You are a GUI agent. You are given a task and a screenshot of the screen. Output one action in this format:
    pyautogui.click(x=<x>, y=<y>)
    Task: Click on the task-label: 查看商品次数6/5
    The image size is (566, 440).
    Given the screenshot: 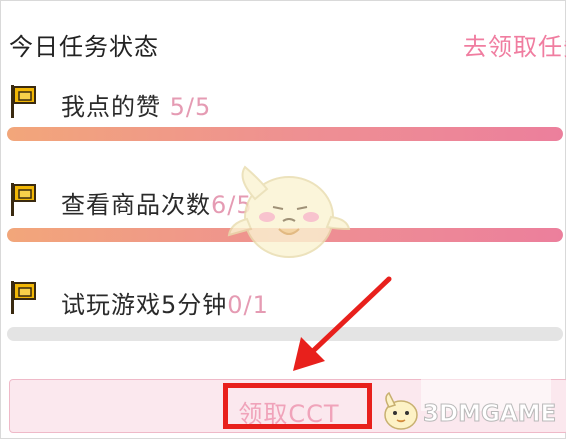 What is the action you would take?
    pyautogui.click(x=157, y=202)
    